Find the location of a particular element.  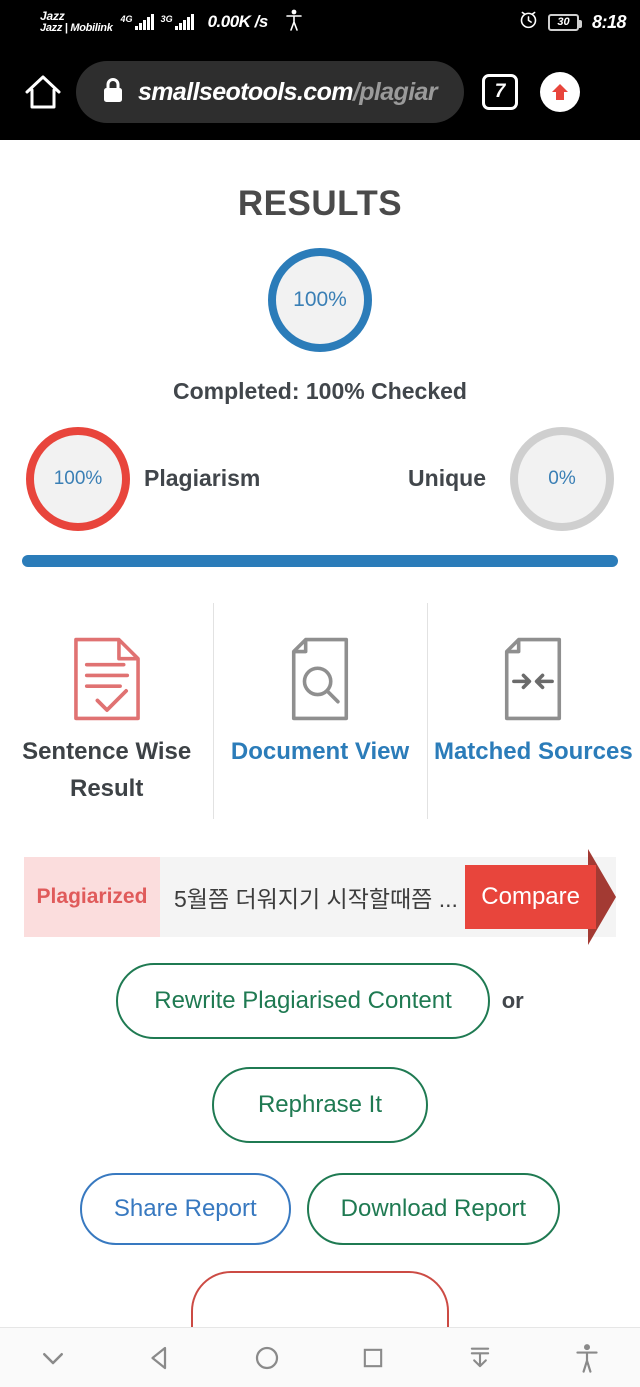

unique-value: 0% is located at coordinates (562, 478).